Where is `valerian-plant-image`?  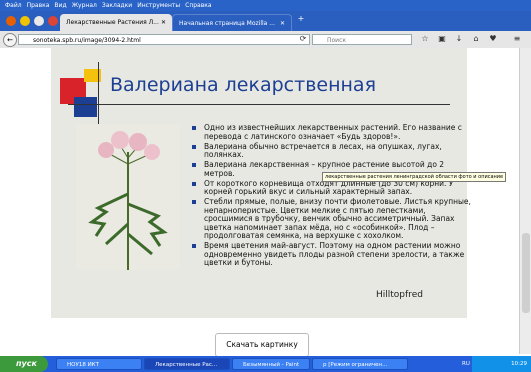 valerian-plant-image is located at coordinates (128, 197).